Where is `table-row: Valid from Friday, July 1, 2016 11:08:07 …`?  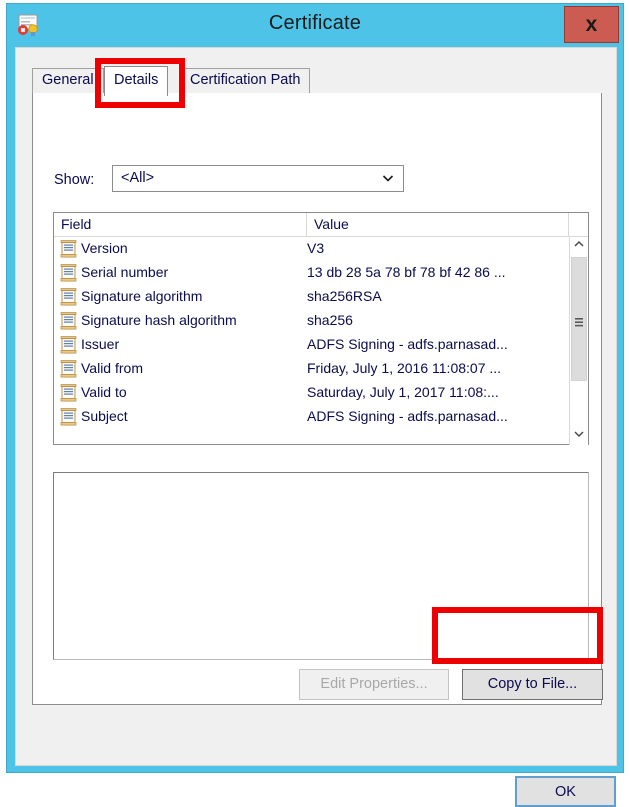
table-row: Valid from Friday, July 1, 2016 11:08:07 … is located at coordinates (311, 369).